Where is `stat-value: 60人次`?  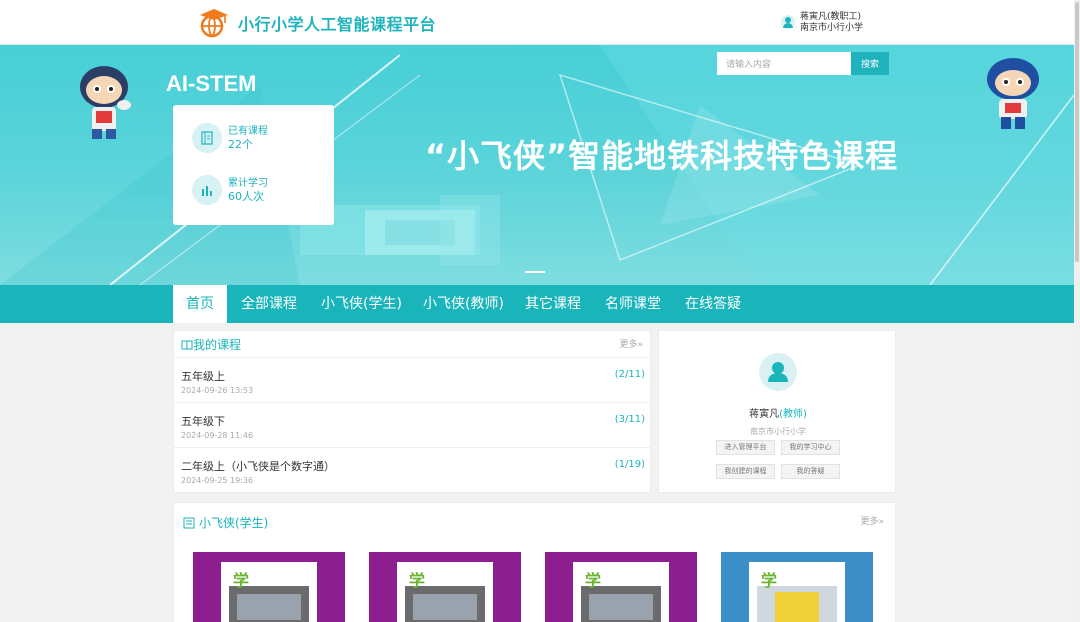 stat-value: 60人次 is located at coordinates (246, 196).